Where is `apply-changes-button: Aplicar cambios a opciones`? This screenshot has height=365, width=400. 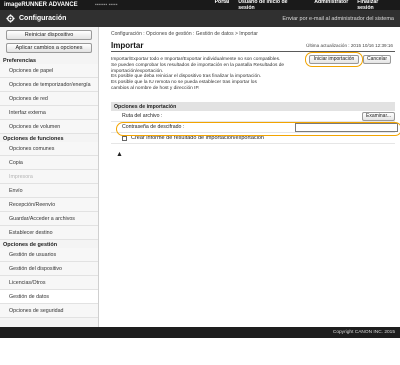
apply-changes-button: Aplicar cambios a opciones is located at coordinates (49, 48).